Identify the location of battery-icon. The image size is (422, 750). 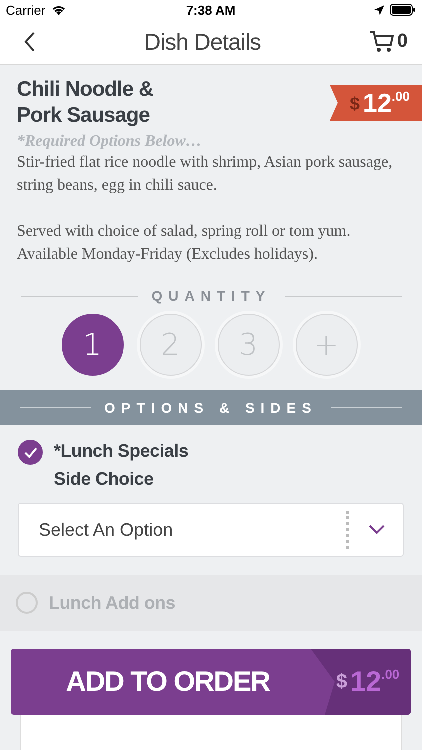
(403, 10).